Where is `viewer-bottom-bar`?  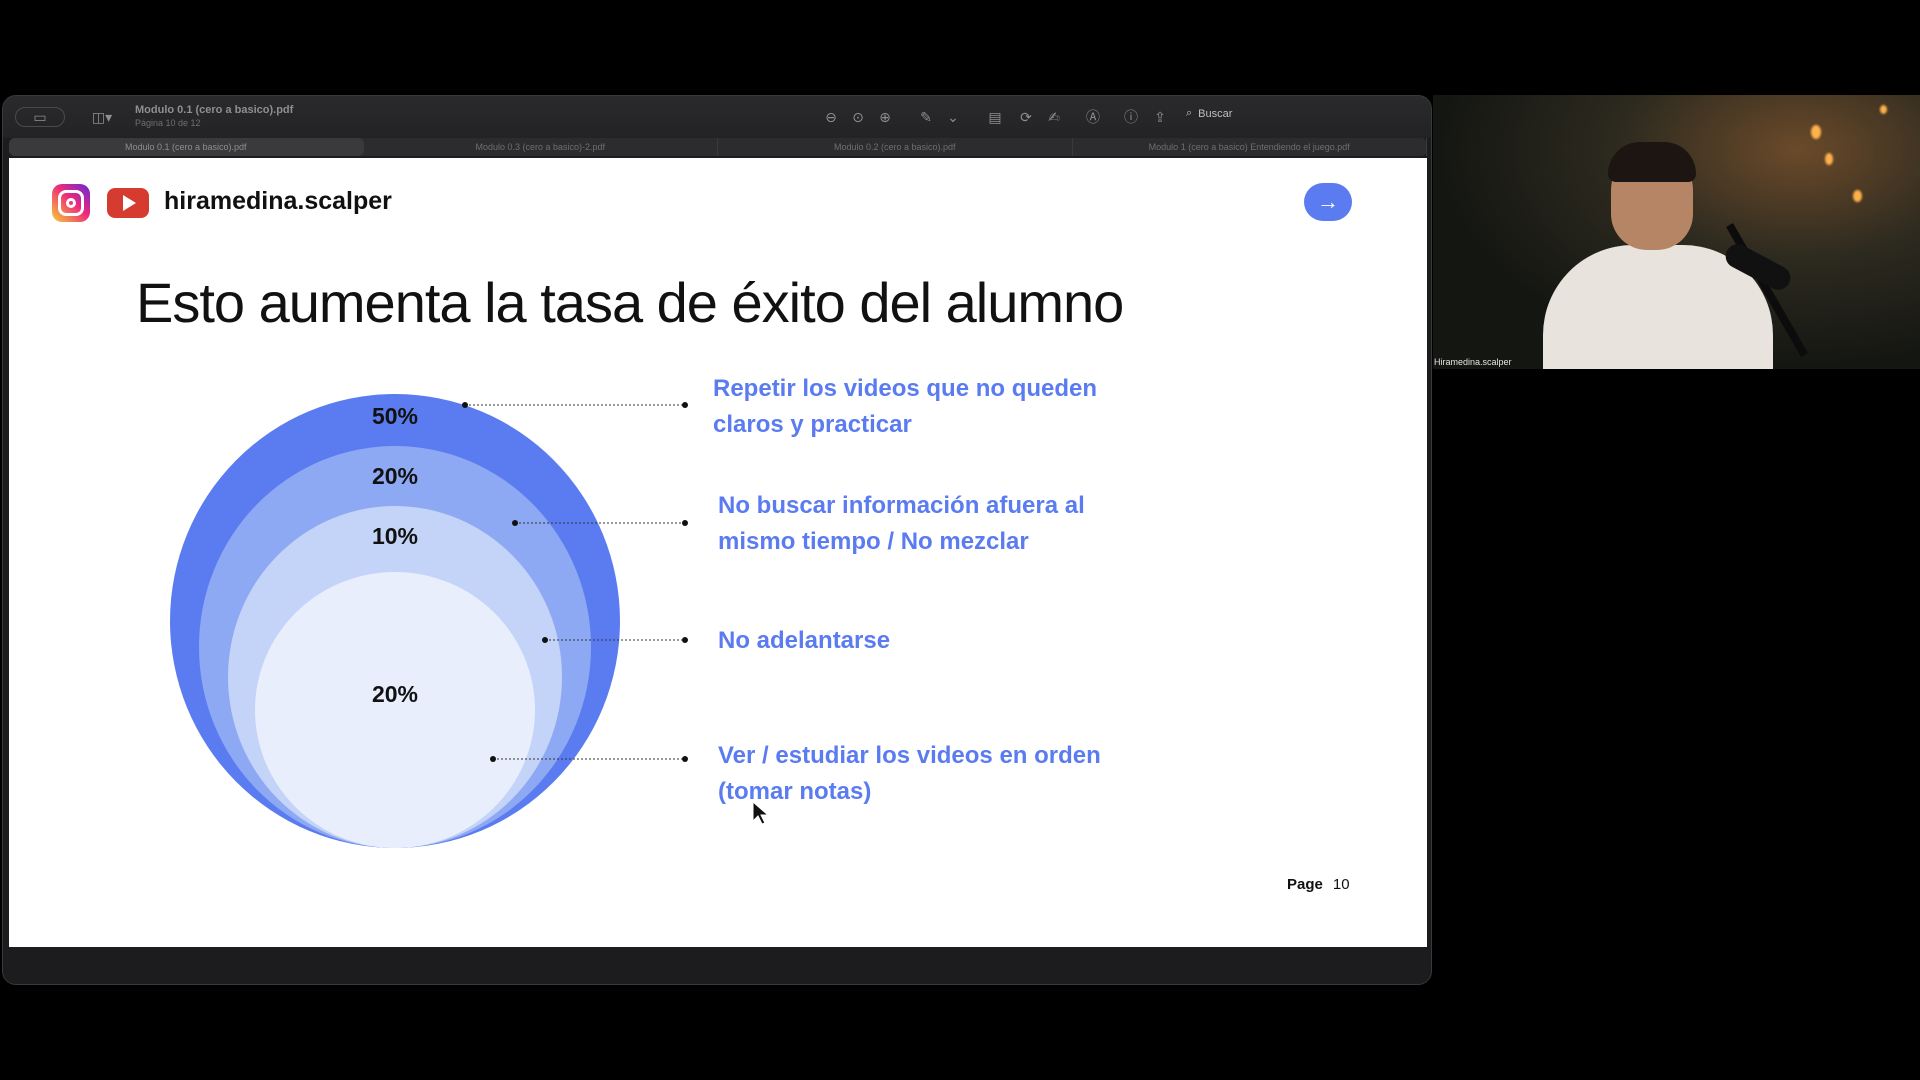 viewer-bottom-bar is located at coordinates (717, 965).